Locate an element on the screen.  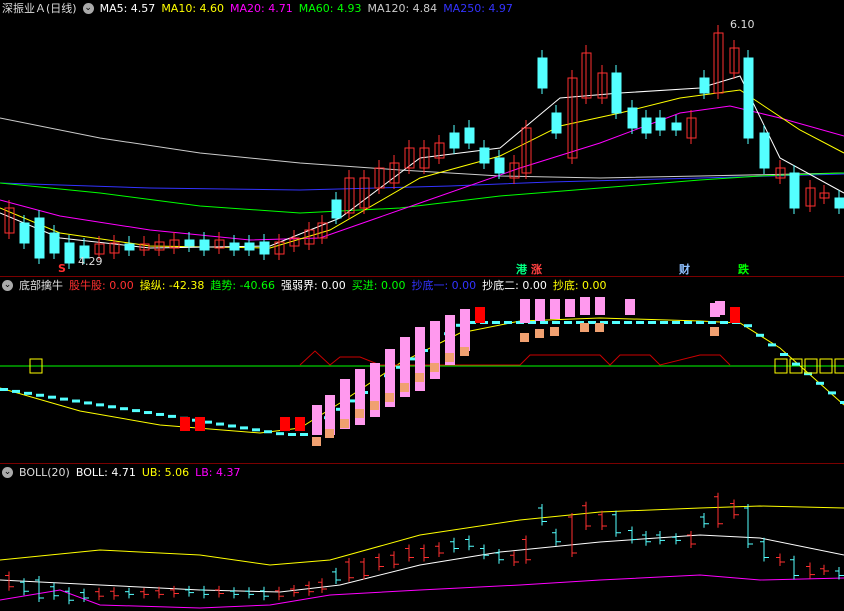
boll-value: UB: 5.06 is located at coordinates (165, 472).